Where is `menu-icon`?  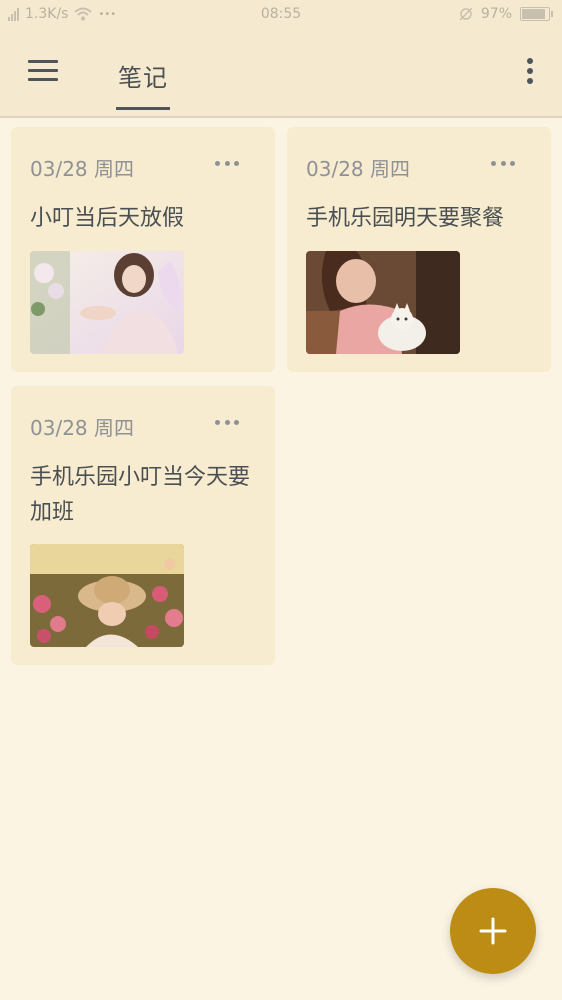
menu-icon is located at coordinates (43, 71).